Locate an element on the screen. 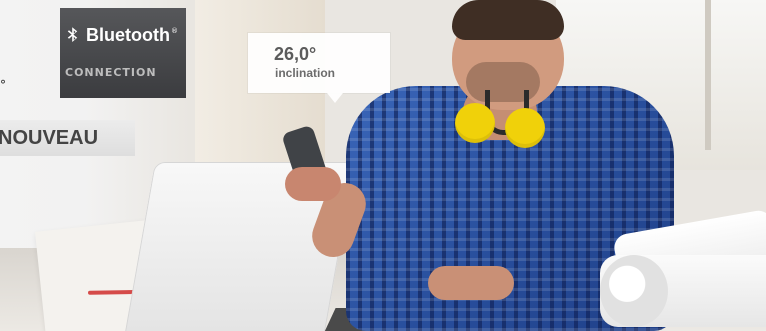 Image resolution: width=766 pixels, height=331 pixels. edge-mark: ° is located at coordinates (3, 85).